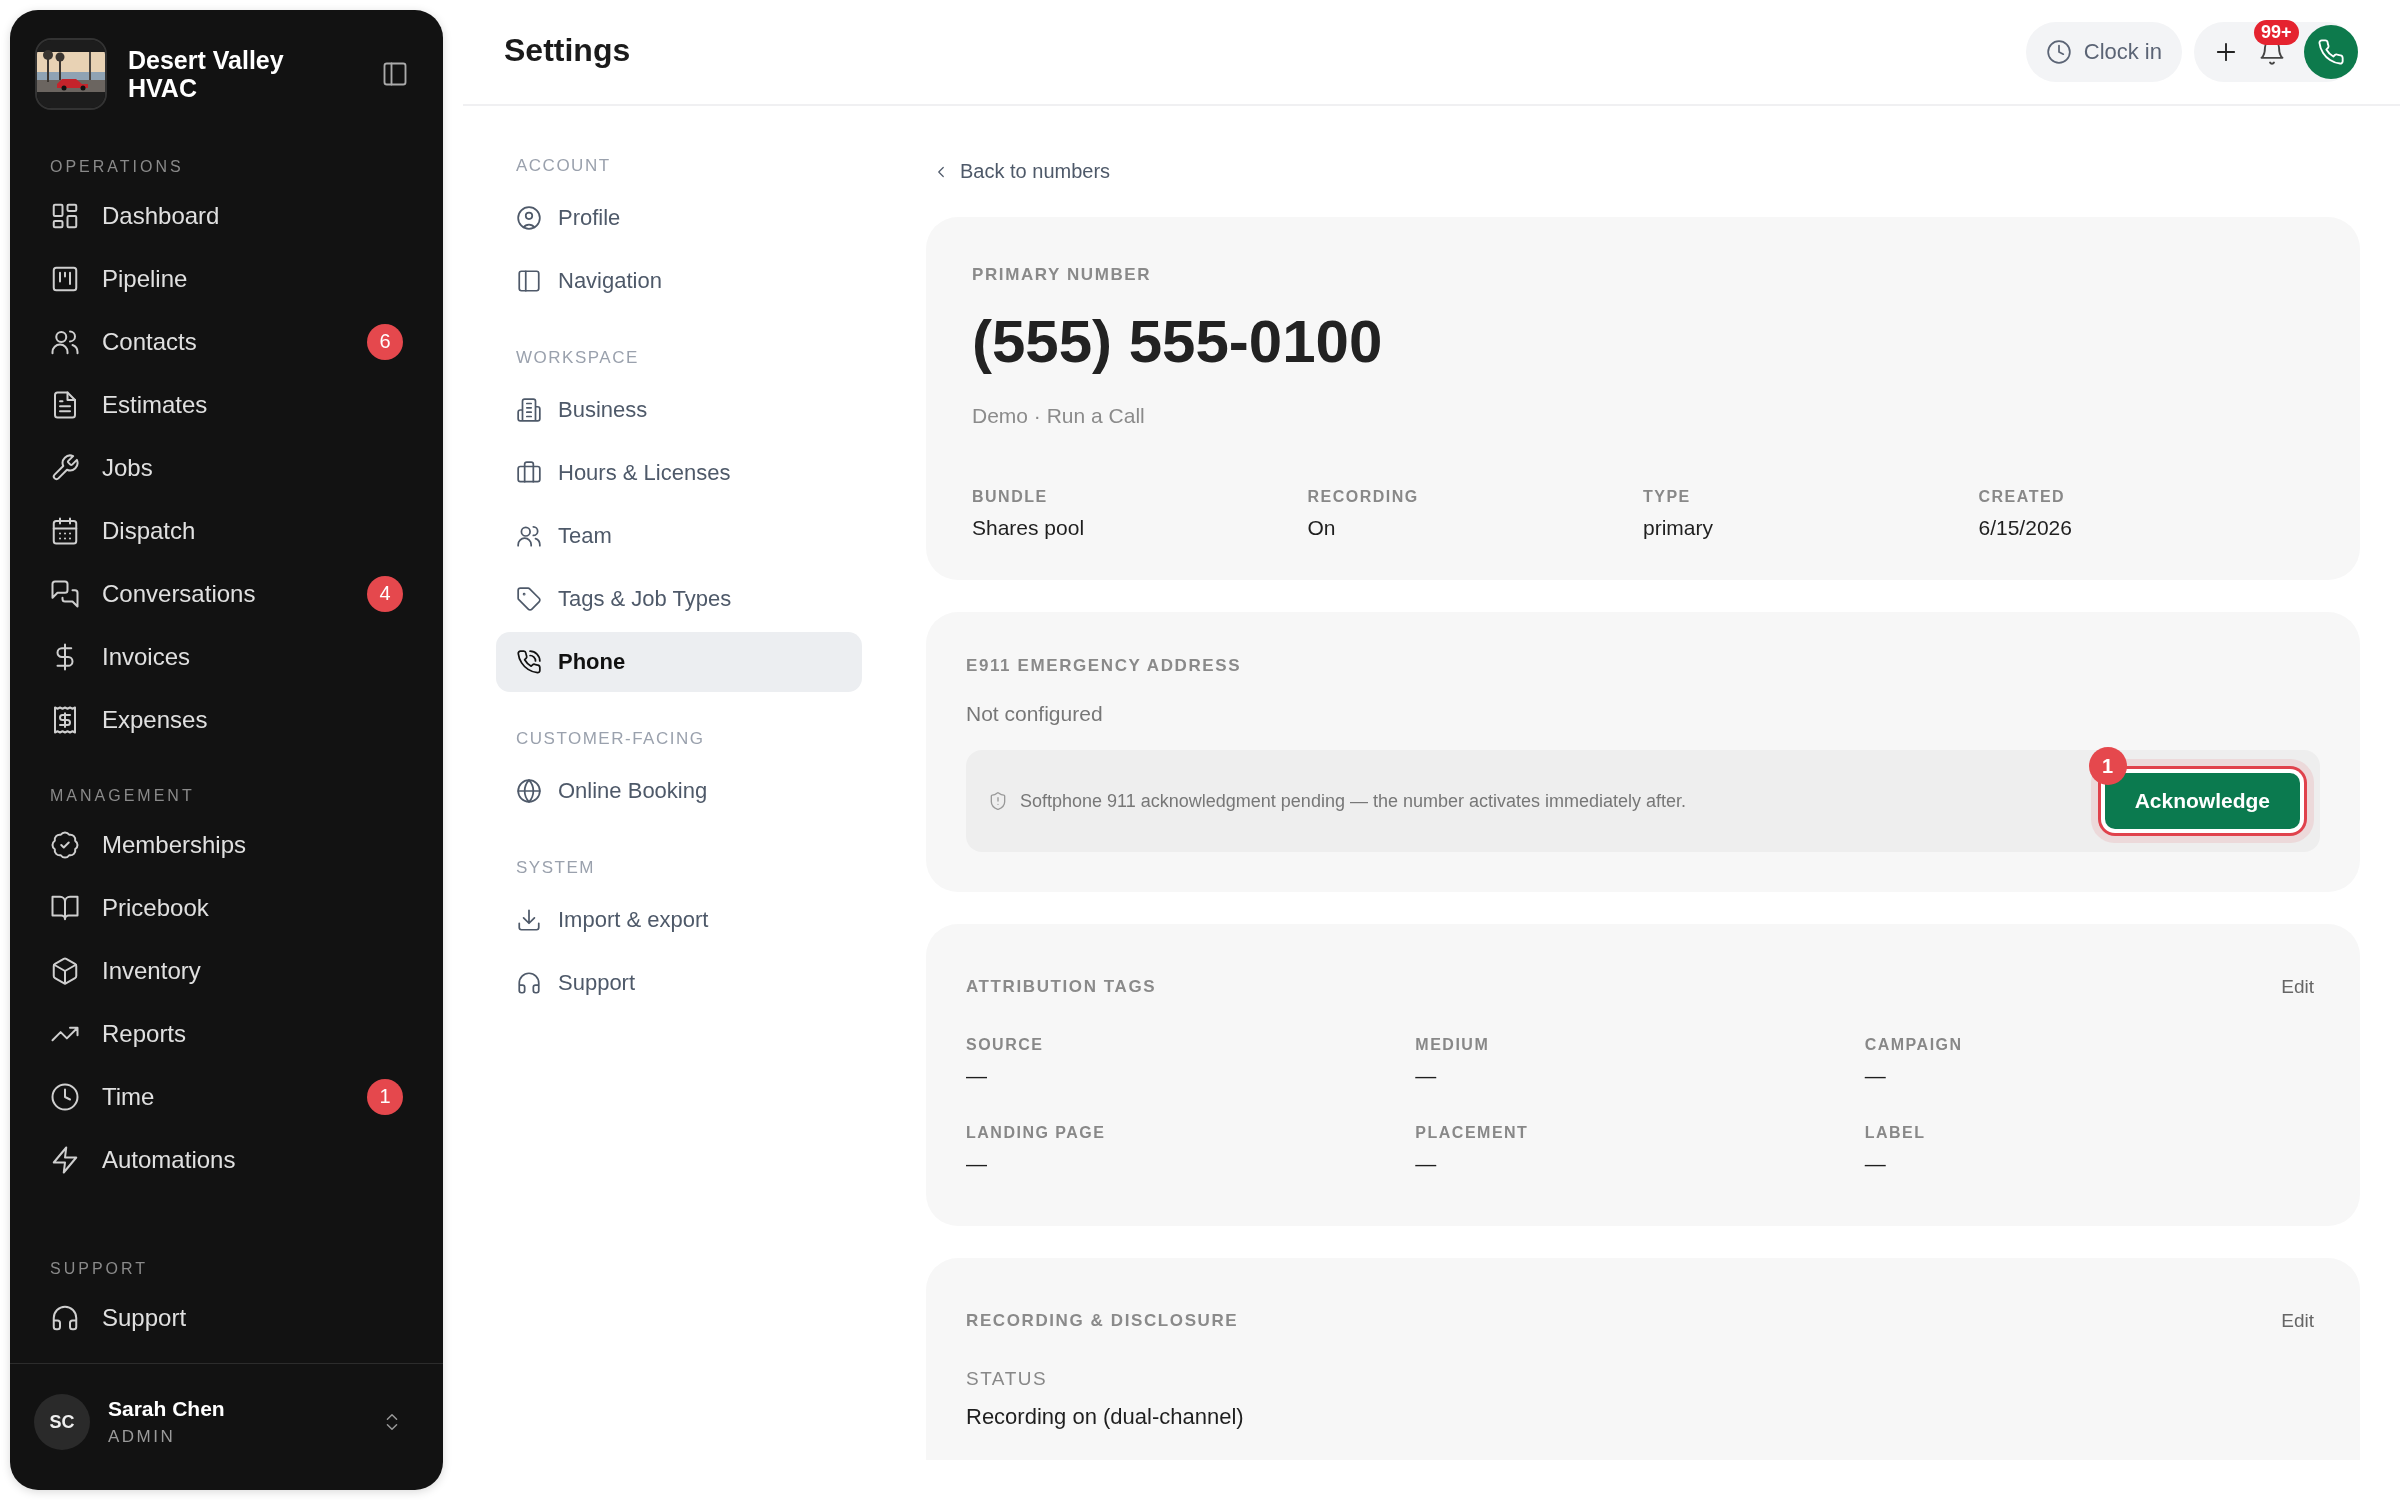  What do you see at coordinates (679, 662) in the screenshot?
I see `settings-nav-item: Phone` at bounding box center [679, 662].